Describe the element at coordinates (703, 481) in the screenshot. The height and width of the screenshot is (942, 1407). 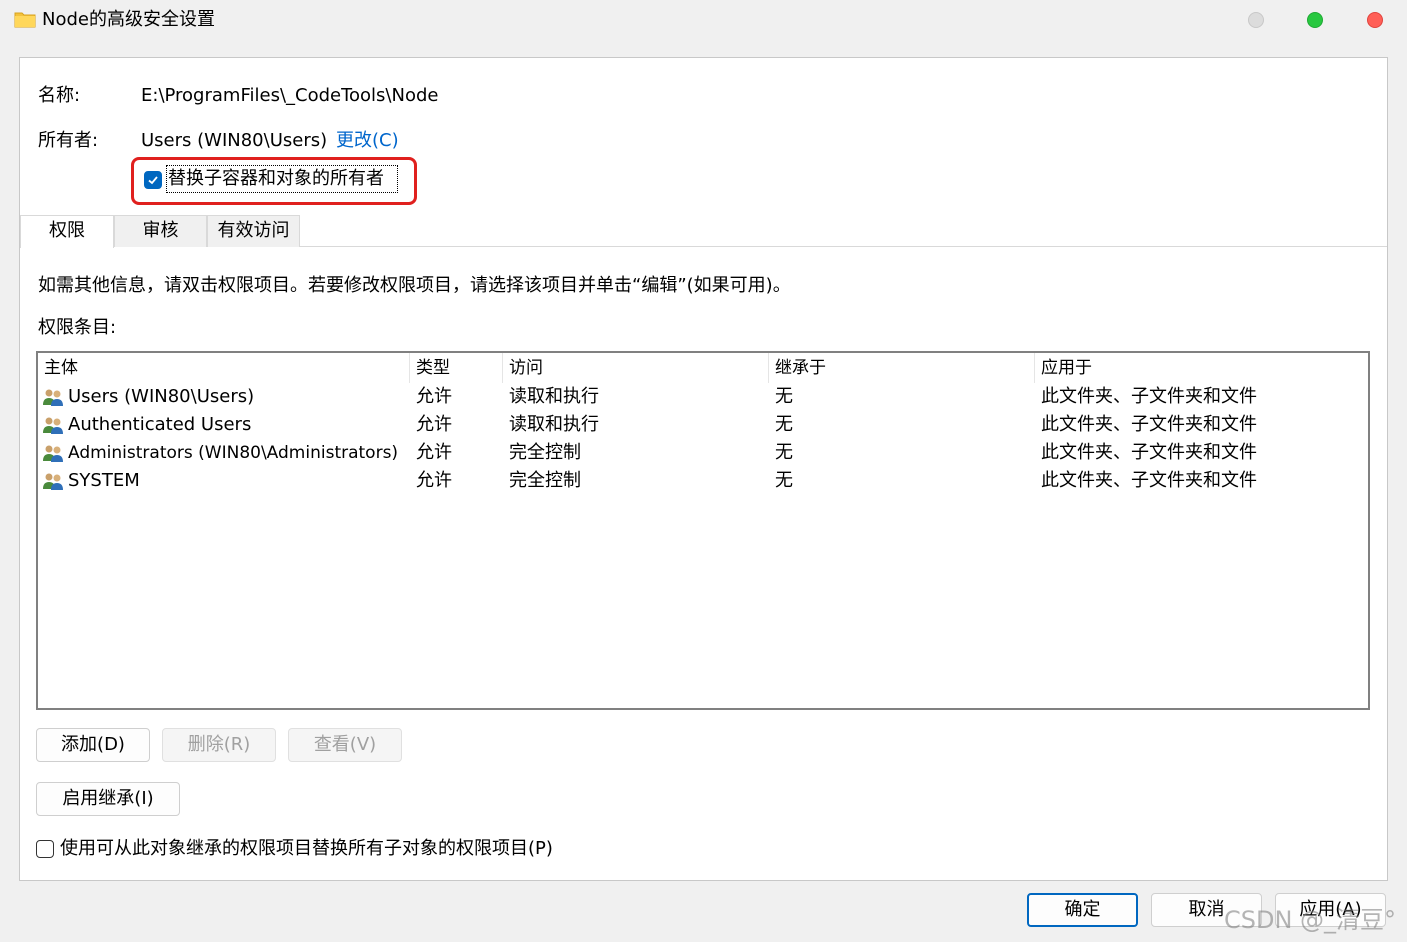
I see `table-row: SYSTEM 允许 完全控制 无 此文件夹、子文件夹和文件` at that location.